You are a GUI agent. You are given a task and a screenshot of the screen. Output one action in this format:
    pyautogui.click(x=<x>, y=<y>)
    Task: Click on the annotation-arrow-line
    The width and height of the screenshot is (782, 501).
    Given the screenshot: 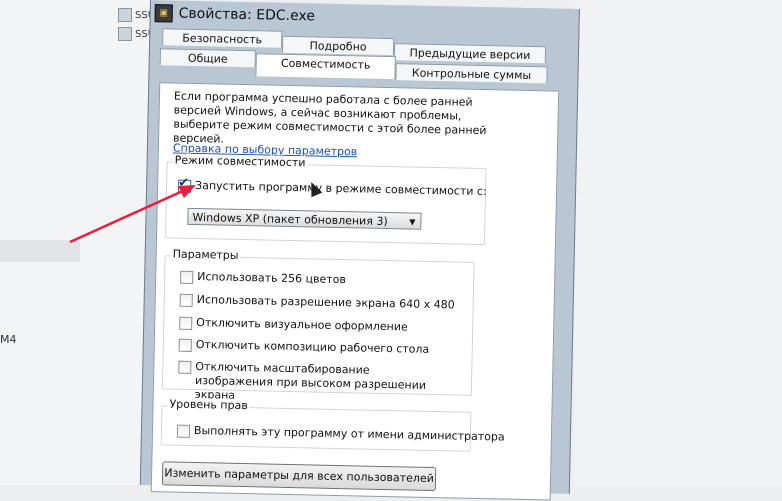 What is the action you would take?
    pyautogui.click(x=127, y=216)
    